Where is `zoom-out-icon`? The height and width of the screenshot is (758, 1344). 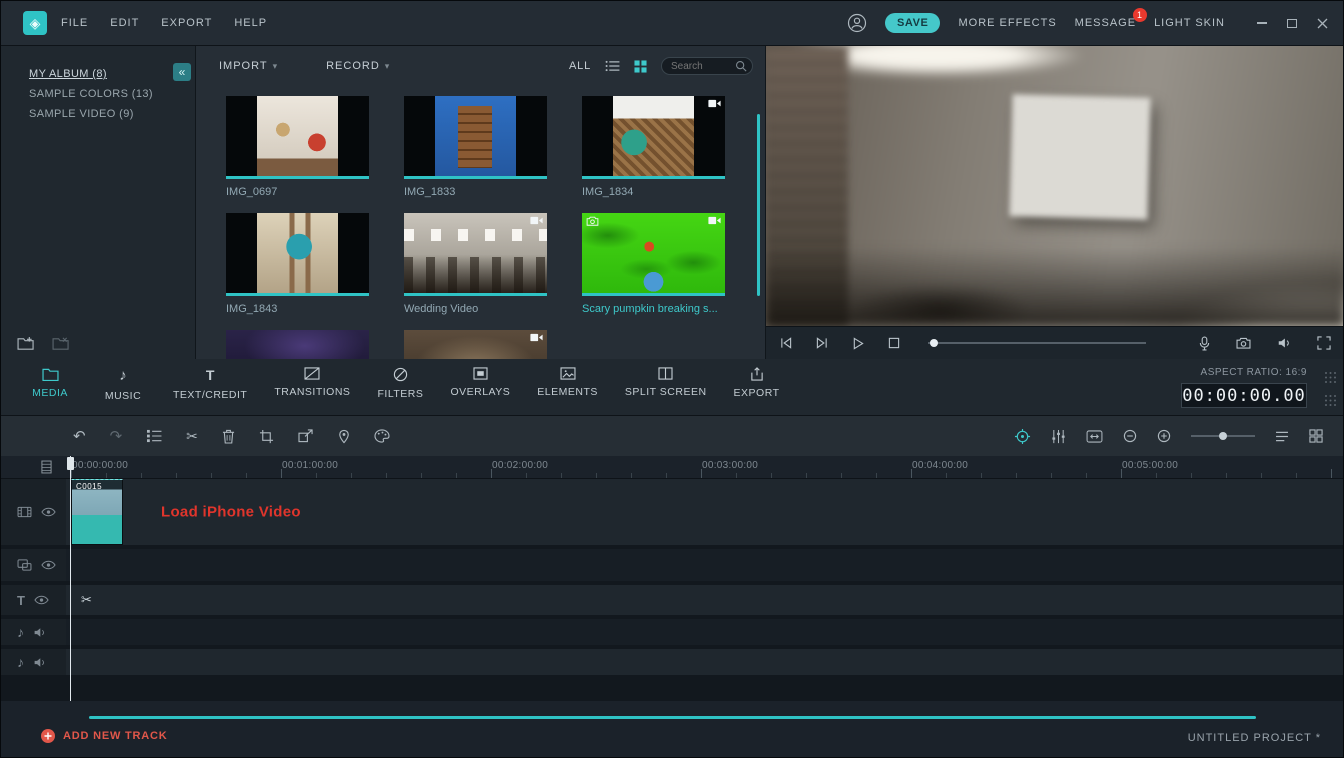
zoom-out-icon is located at coordinates (1130, 436).